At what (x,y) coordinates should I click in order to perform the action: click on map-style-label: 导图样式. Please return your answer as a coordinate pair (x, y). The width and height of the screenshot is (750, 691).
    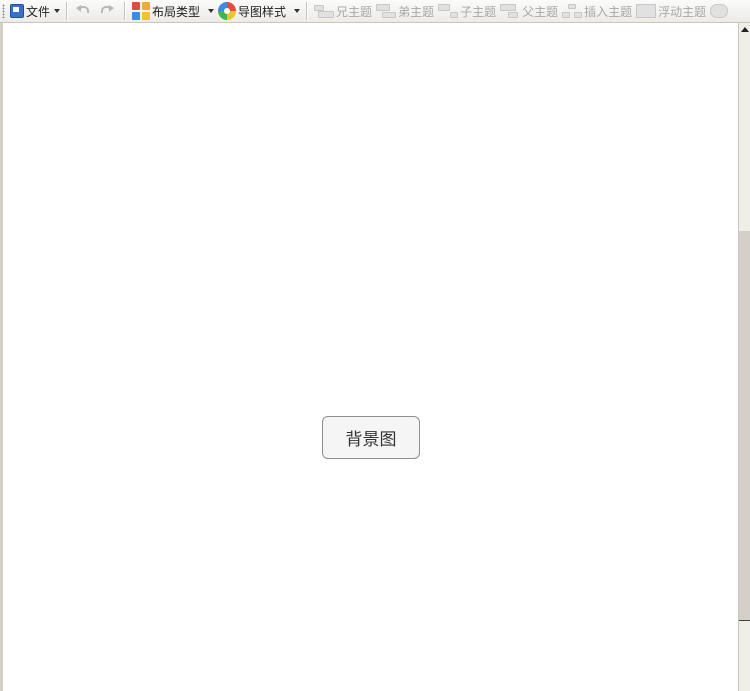
    Looking at the image, I should click on (262, 11).